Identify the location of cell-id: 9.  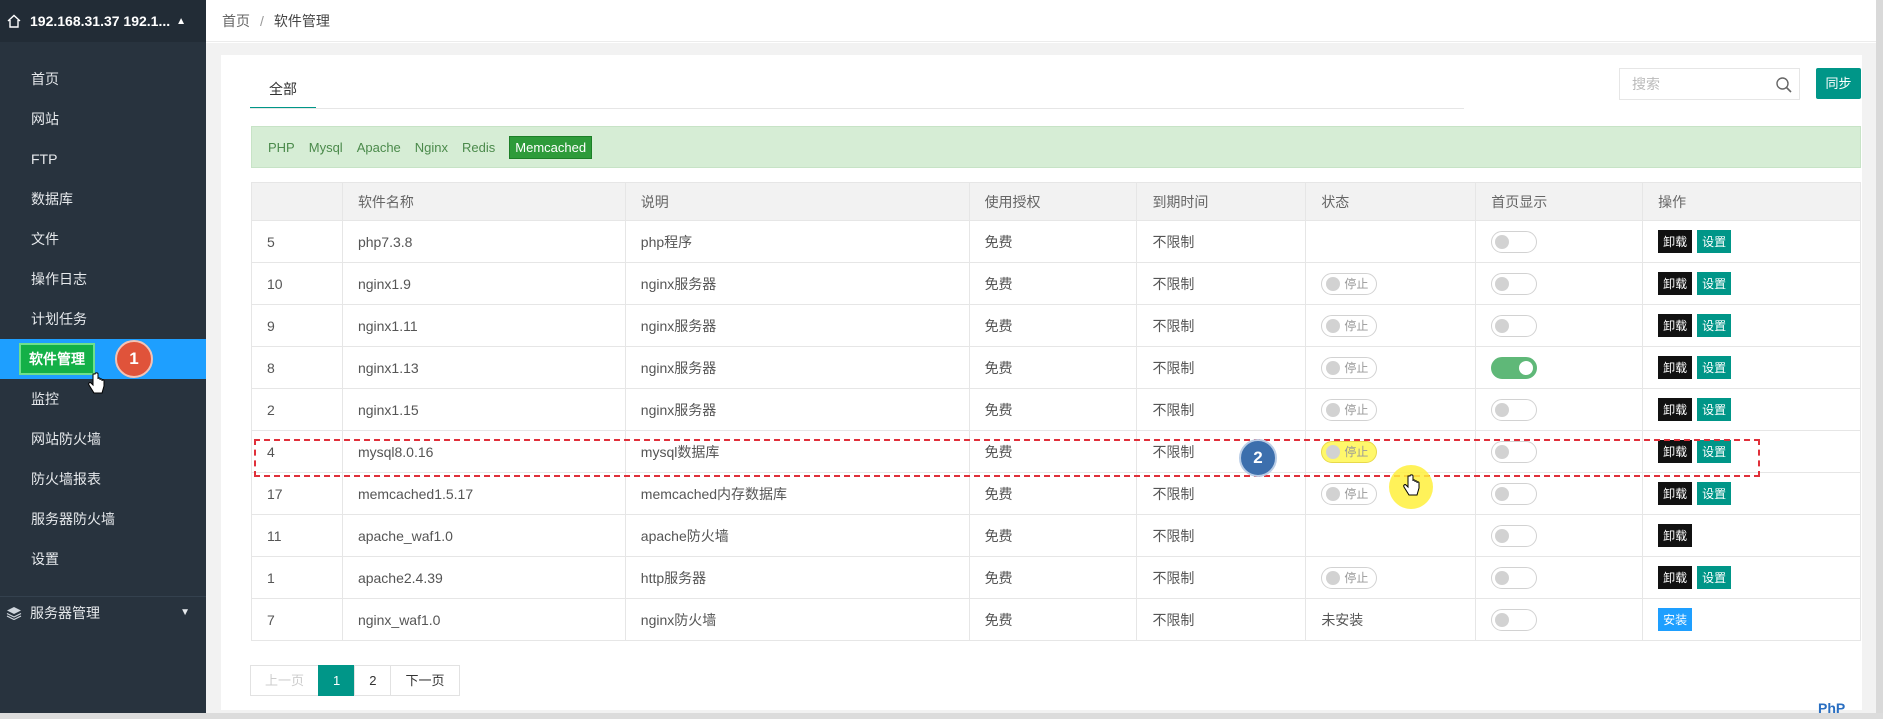
(297, 325).